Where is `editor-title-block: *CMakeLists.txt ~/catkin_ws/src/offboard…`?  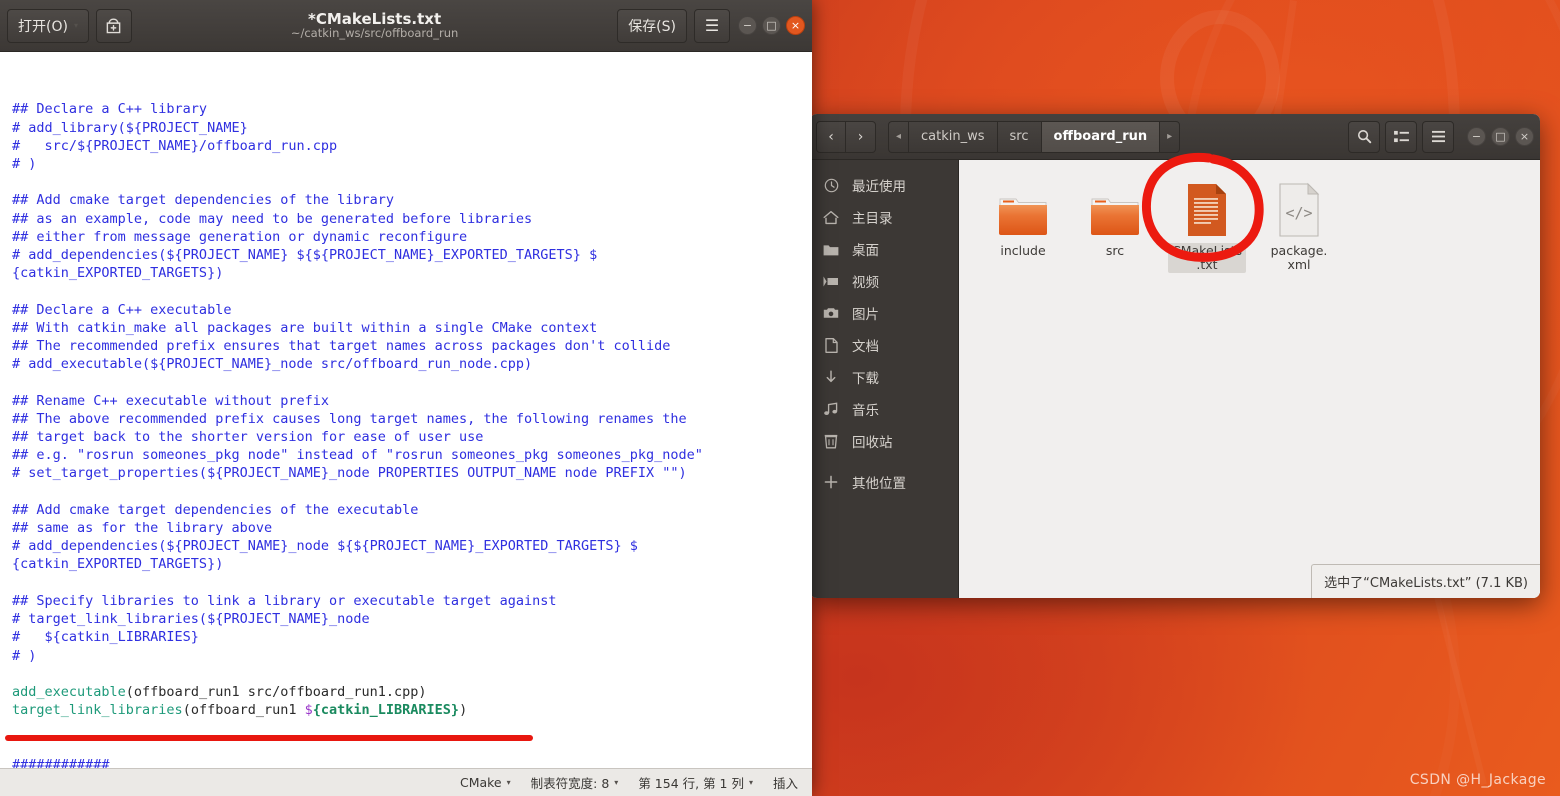
editor-title-block: *CMakeLists.txt ~/catkin_ws/src/offboard… is located at coordinates (374, 26).